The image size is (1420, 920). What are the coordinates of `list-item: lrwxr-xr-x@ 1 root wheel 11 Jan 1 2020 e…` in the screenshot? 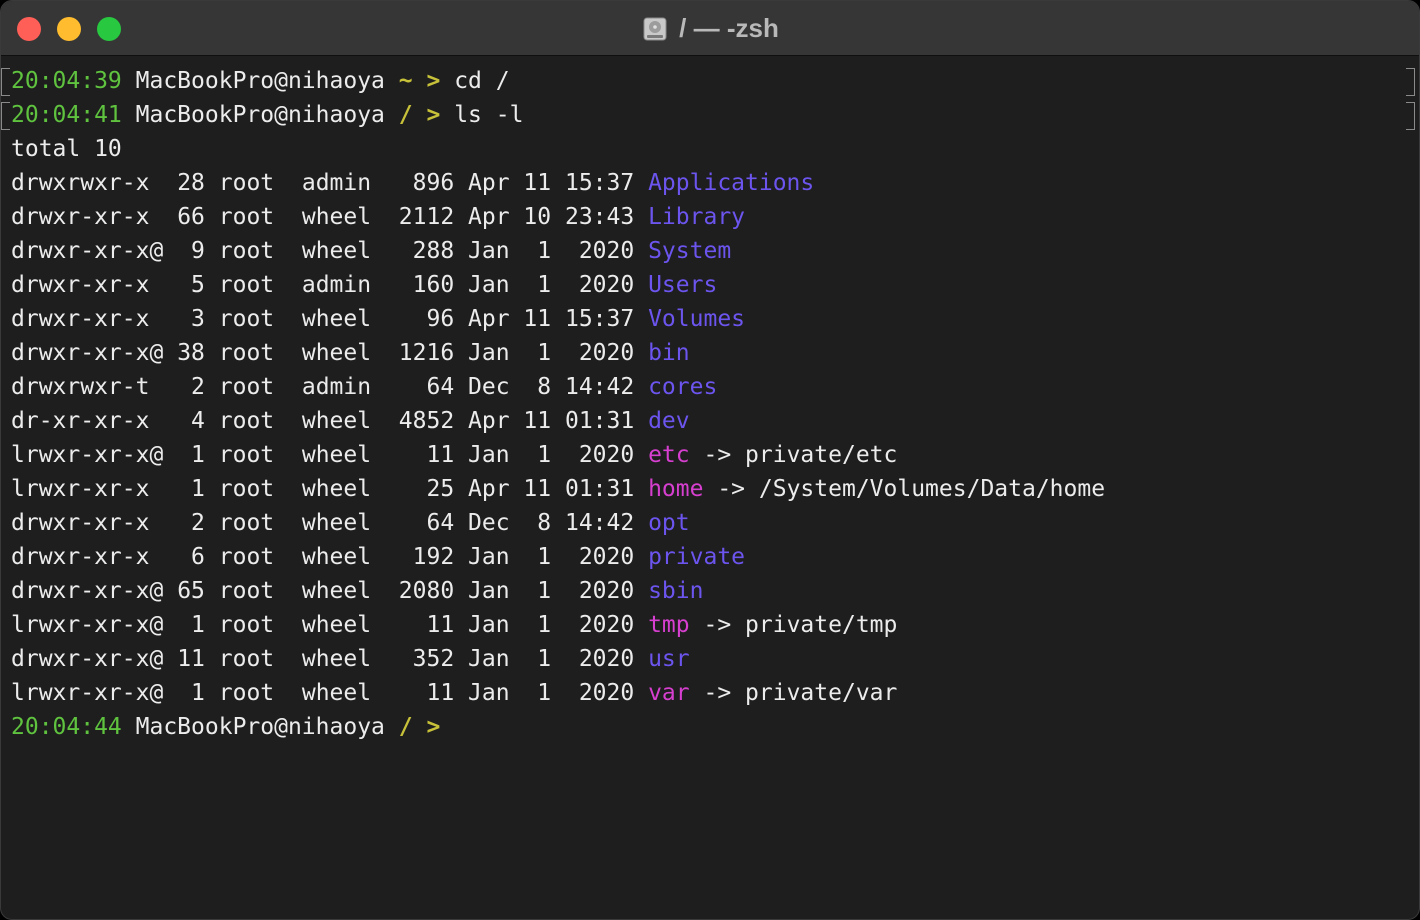 It's located at (710, 455).